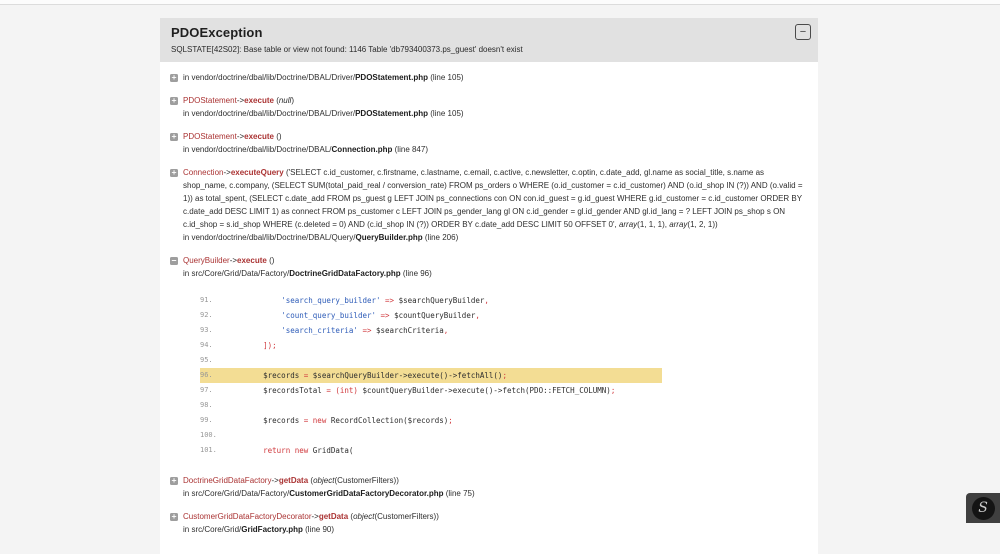 The image size is (1000, 554). Describe the element at coordinates (333, 450) in the screenshot. I see `code-token: GridData(` at that location.